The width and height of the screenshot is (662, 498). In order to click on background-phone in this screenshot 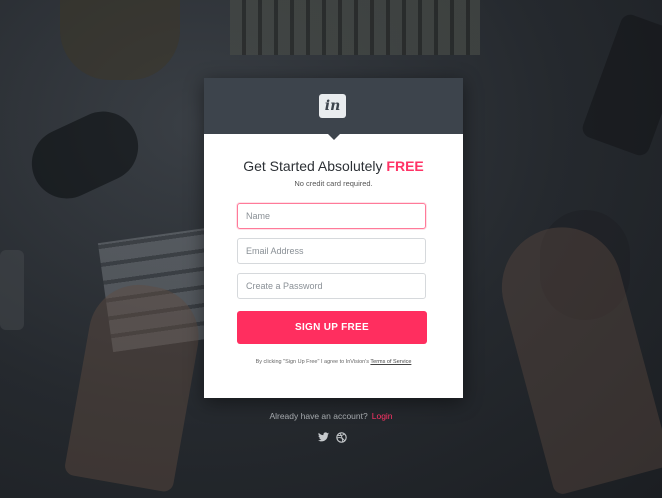, I will do `click(620, 85)`.